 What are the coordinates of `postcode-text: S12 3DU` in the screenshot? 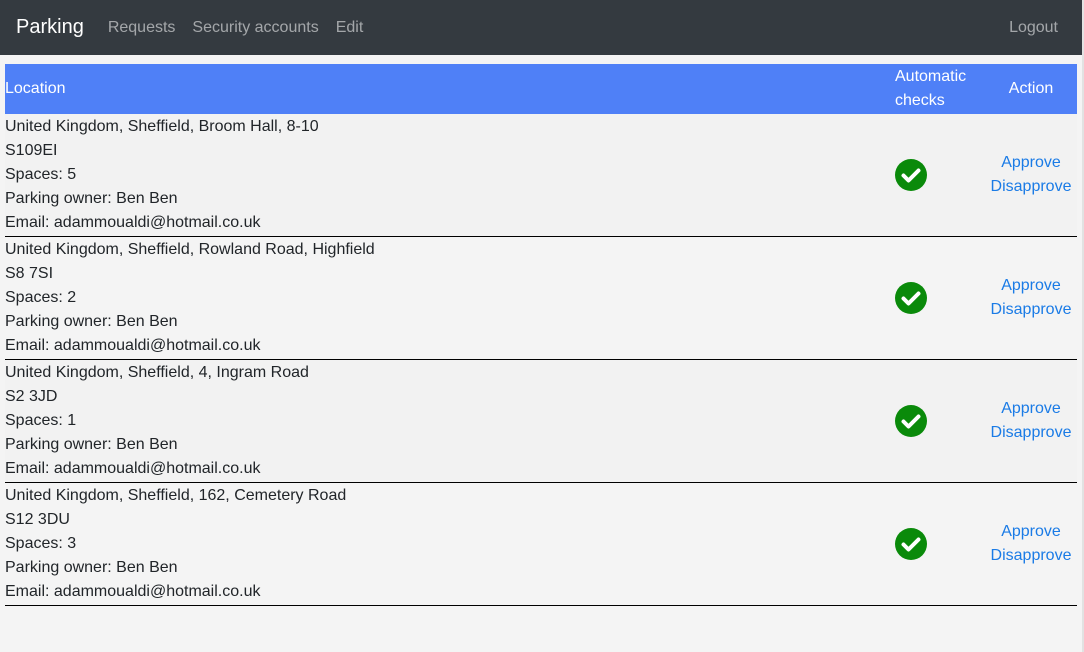 It's located at (37, 519).